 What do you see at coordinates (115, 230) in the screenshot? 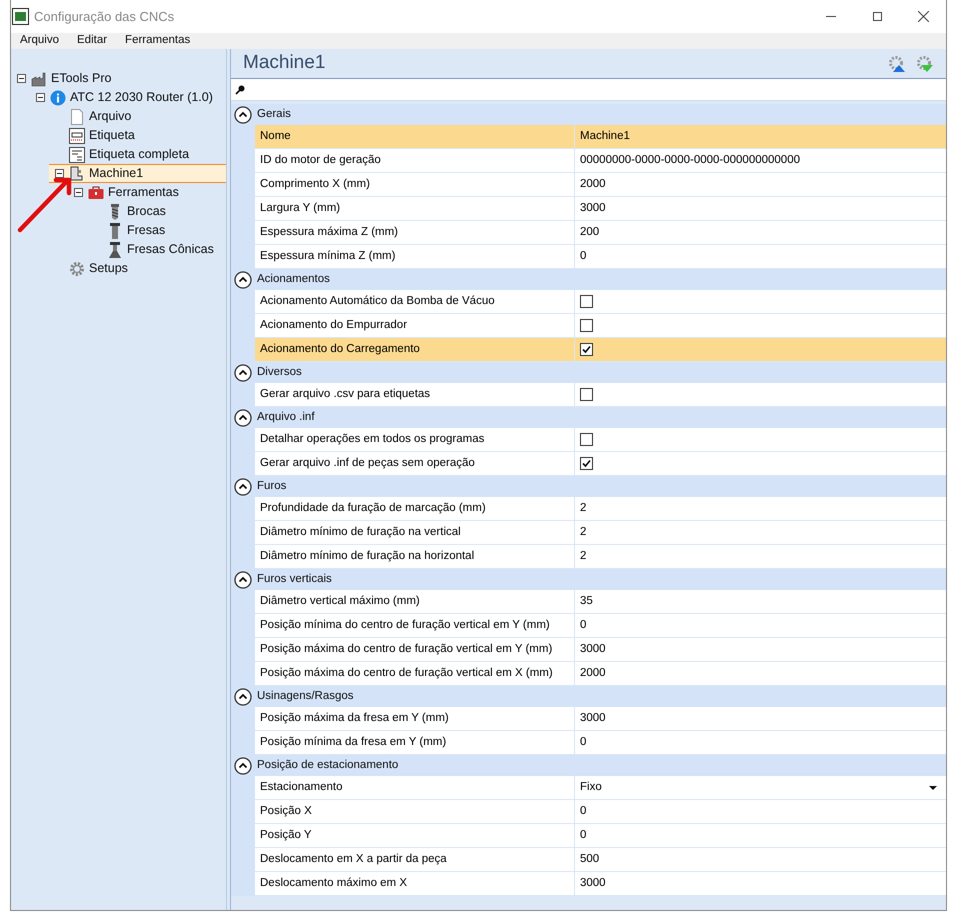
I see `mill-bit-icon` at bounding box center [115, 230].